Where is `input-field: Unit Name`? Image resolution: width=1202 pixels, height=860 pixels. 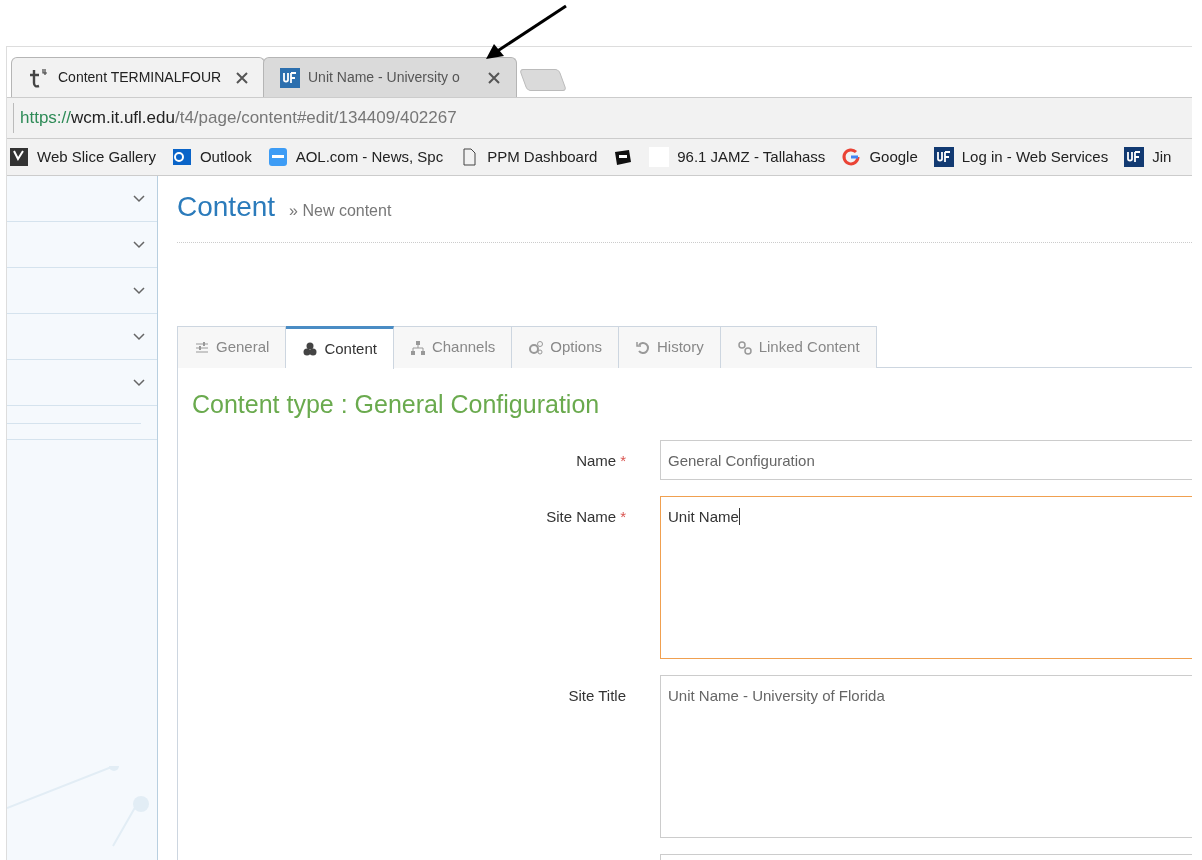 input-field: Unit Name is located at coordinates (926, 577).